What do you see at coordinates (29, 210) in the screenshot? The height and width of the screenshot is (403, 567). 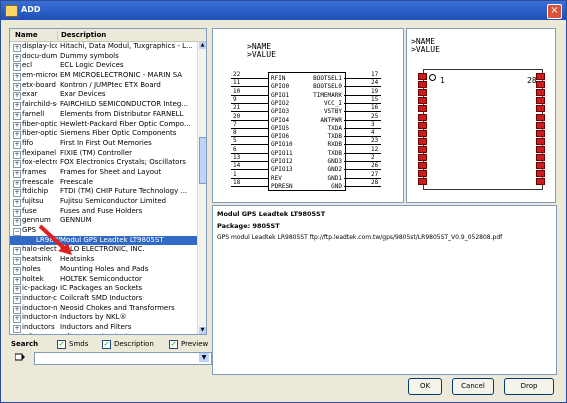 I see `list-item-name: fuse` at bounding box center [29, 210].